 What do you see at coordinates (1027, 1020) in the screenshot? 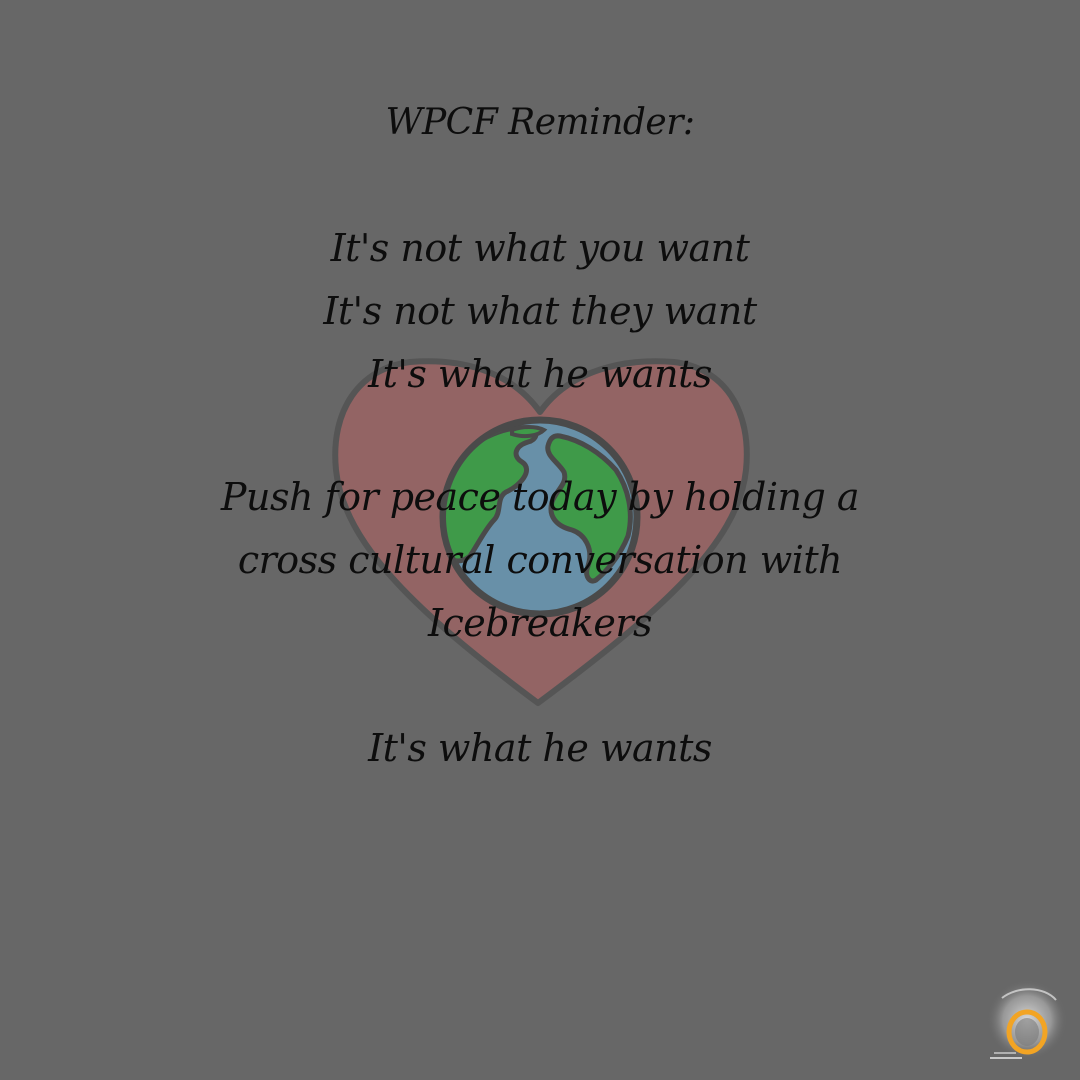
I see `glowing-ring-logo-icon` at bounding box center [1027, 1020].